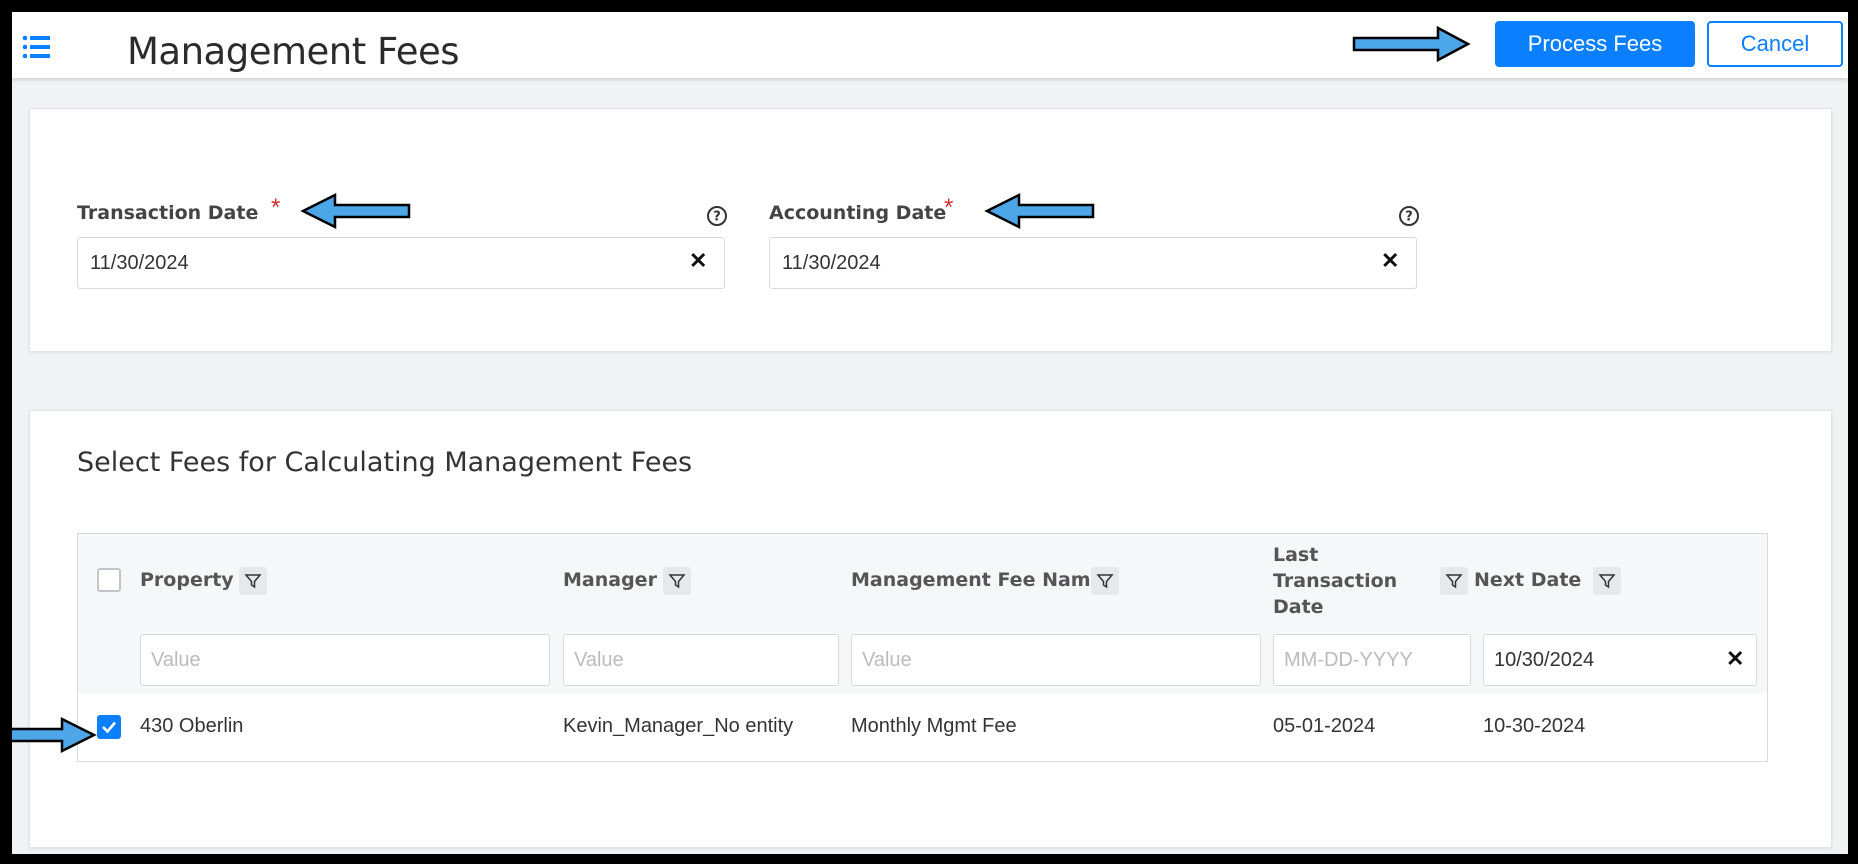 This screenshot has height=864, width=1858. Describe the element at coordinates (1335, 581) in the screenshot. I see `column-header-last-transaction-date: Last Transaction Date` at that location.